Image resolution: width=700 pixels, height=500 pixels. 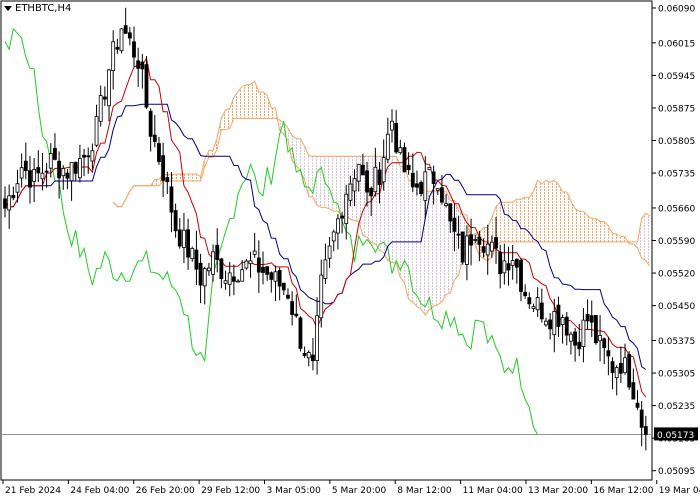 I want to click on symbol-title: ETHBTC,H4, so click(x=37, y=8).